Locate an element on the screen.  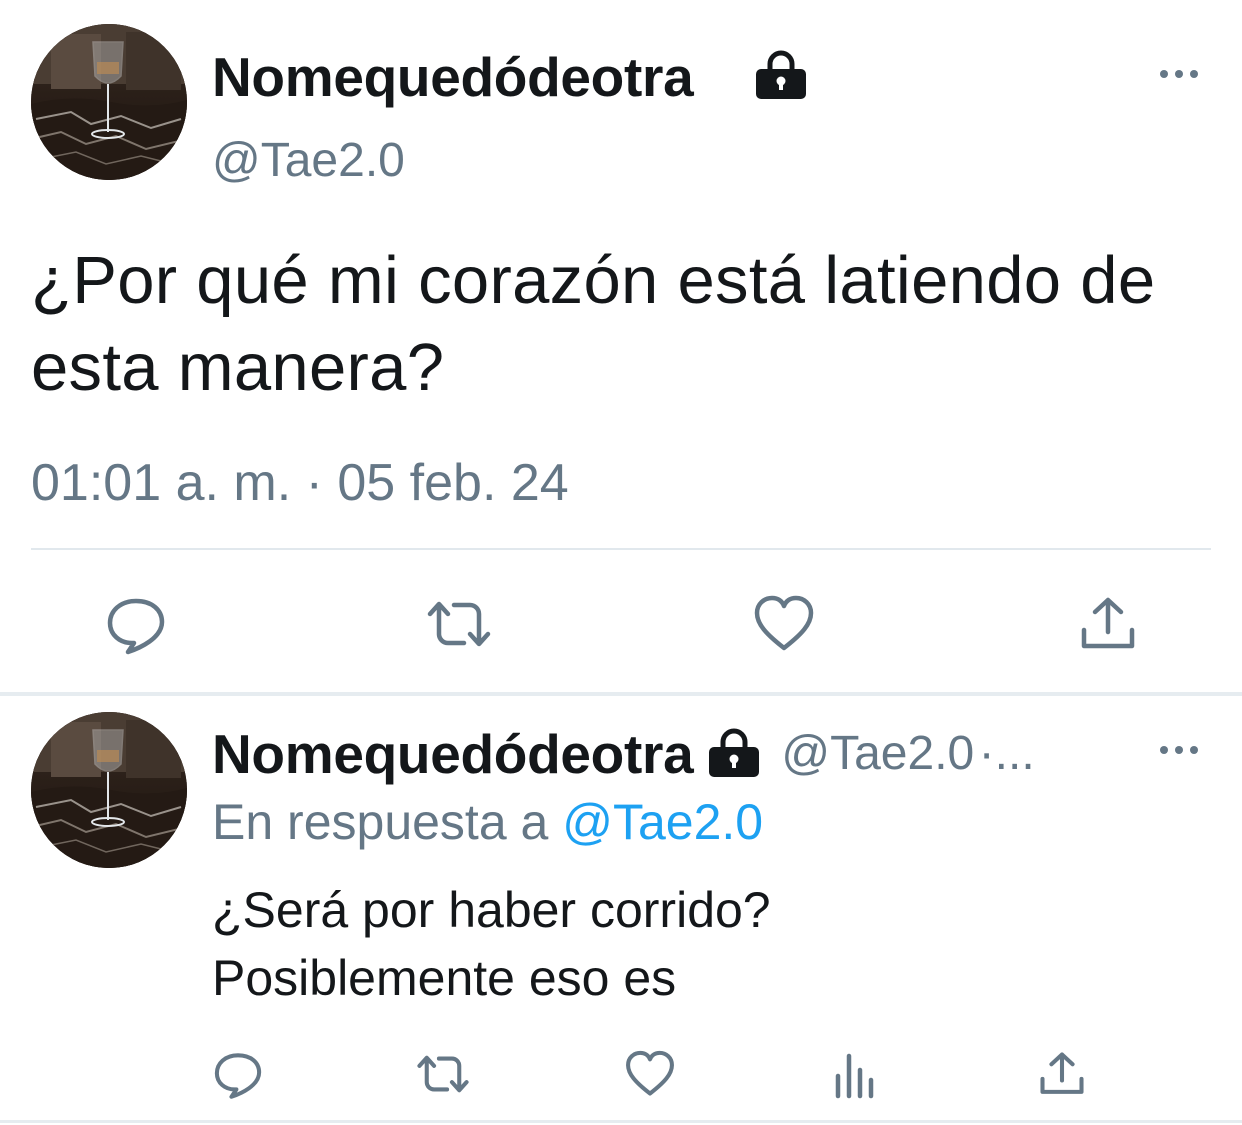
bottom-divider is located at coordinates (621, 1121).